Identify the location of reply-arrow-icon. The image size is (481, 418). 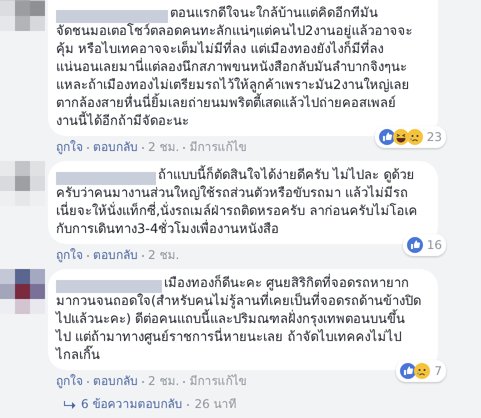
(70, 405).